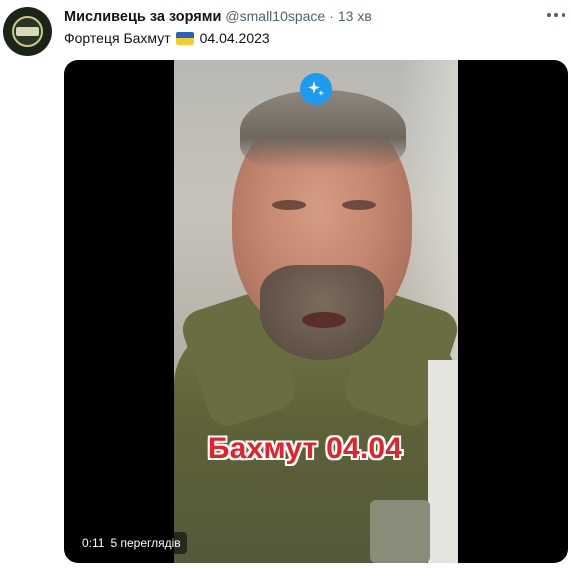  Describe the element at coordinates (184, 38) in the screenshot. I see `ukraine-flag-icon` at that location.